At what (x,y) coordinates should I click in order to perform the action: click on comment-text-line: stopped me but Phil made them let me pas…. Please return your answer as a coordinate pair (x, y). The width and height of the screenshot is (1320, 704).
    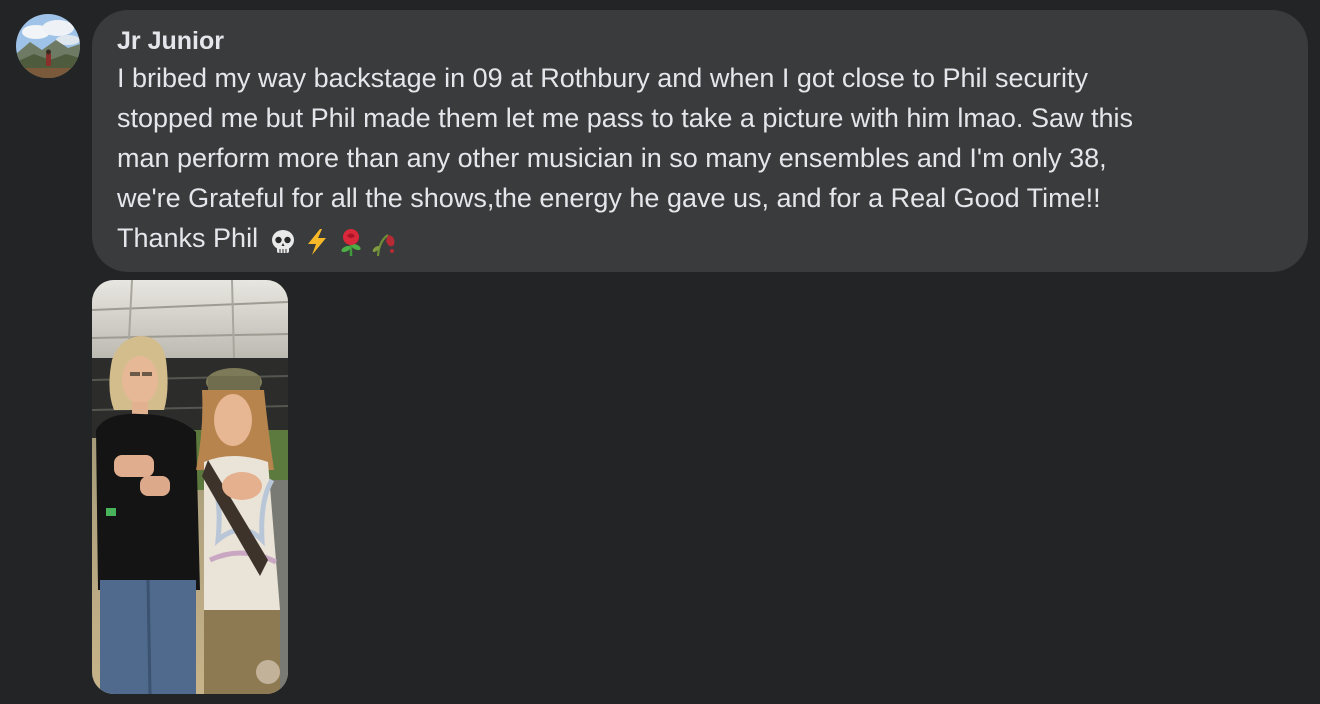
    Looking at the image, I should click on (625, 118).